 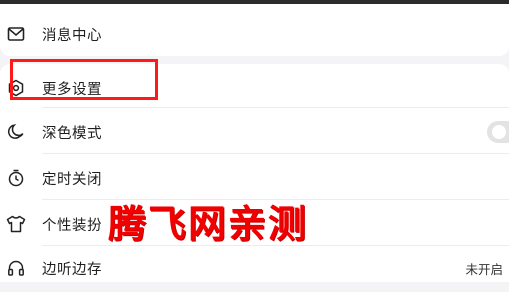 What do you see at coordinates (208, 223) in the screenshot?
I see `watermark-text: 腾飞网亲测` at bounding box center [208, 223].